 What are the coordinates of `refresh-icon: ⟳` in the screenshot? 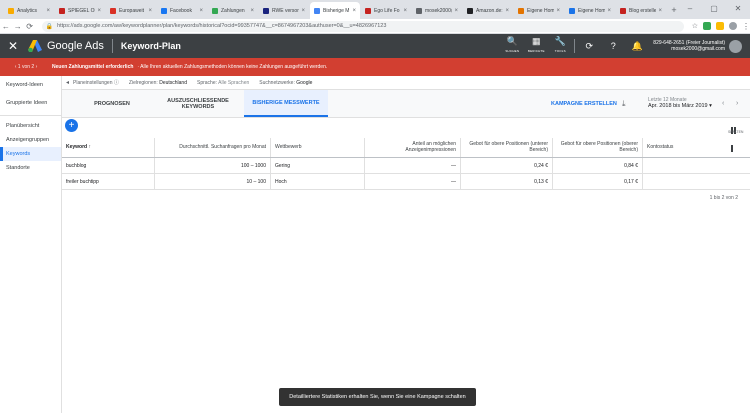 It's located at (589, 46).